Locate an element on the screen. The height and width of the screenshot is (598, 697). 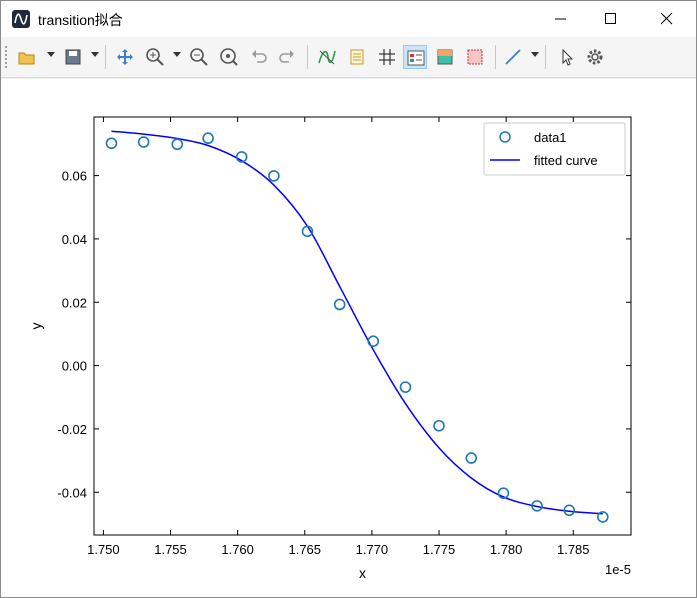
x-tick-label: 1.770 is located at coordinates (372, 549).